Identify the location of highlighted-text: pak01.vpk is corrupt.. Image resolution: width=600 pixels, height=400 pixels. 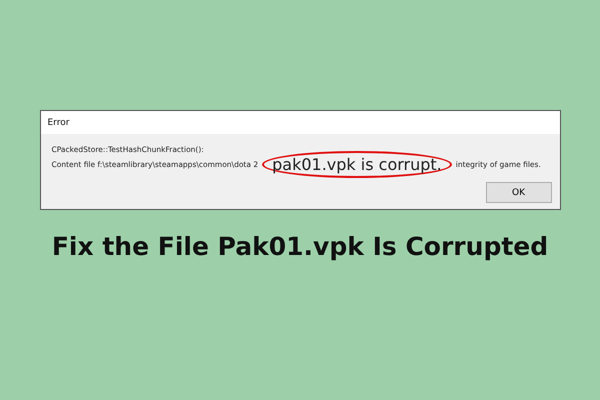
(357, 164).